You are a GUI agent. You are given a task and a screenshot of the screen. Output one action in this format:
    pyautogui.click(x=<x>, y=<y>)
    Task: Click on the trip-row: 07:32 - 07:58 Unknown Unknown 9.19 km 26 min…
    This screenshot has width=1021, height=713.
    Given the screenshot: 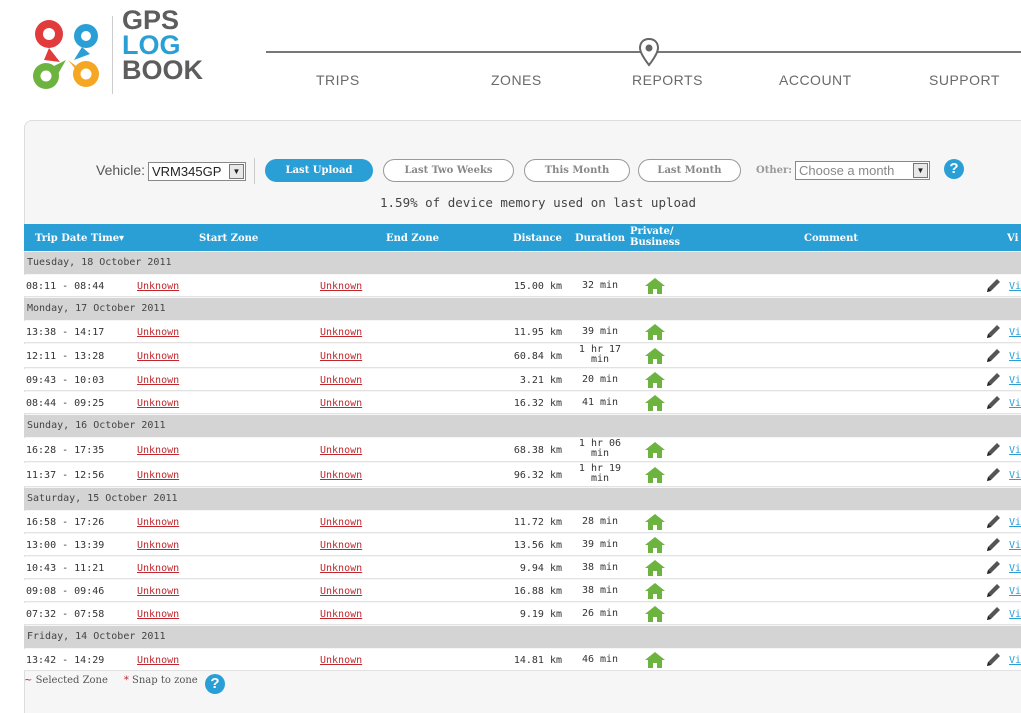 What is the action you would take?
    pyautogui.click(x=522, y=614)
    